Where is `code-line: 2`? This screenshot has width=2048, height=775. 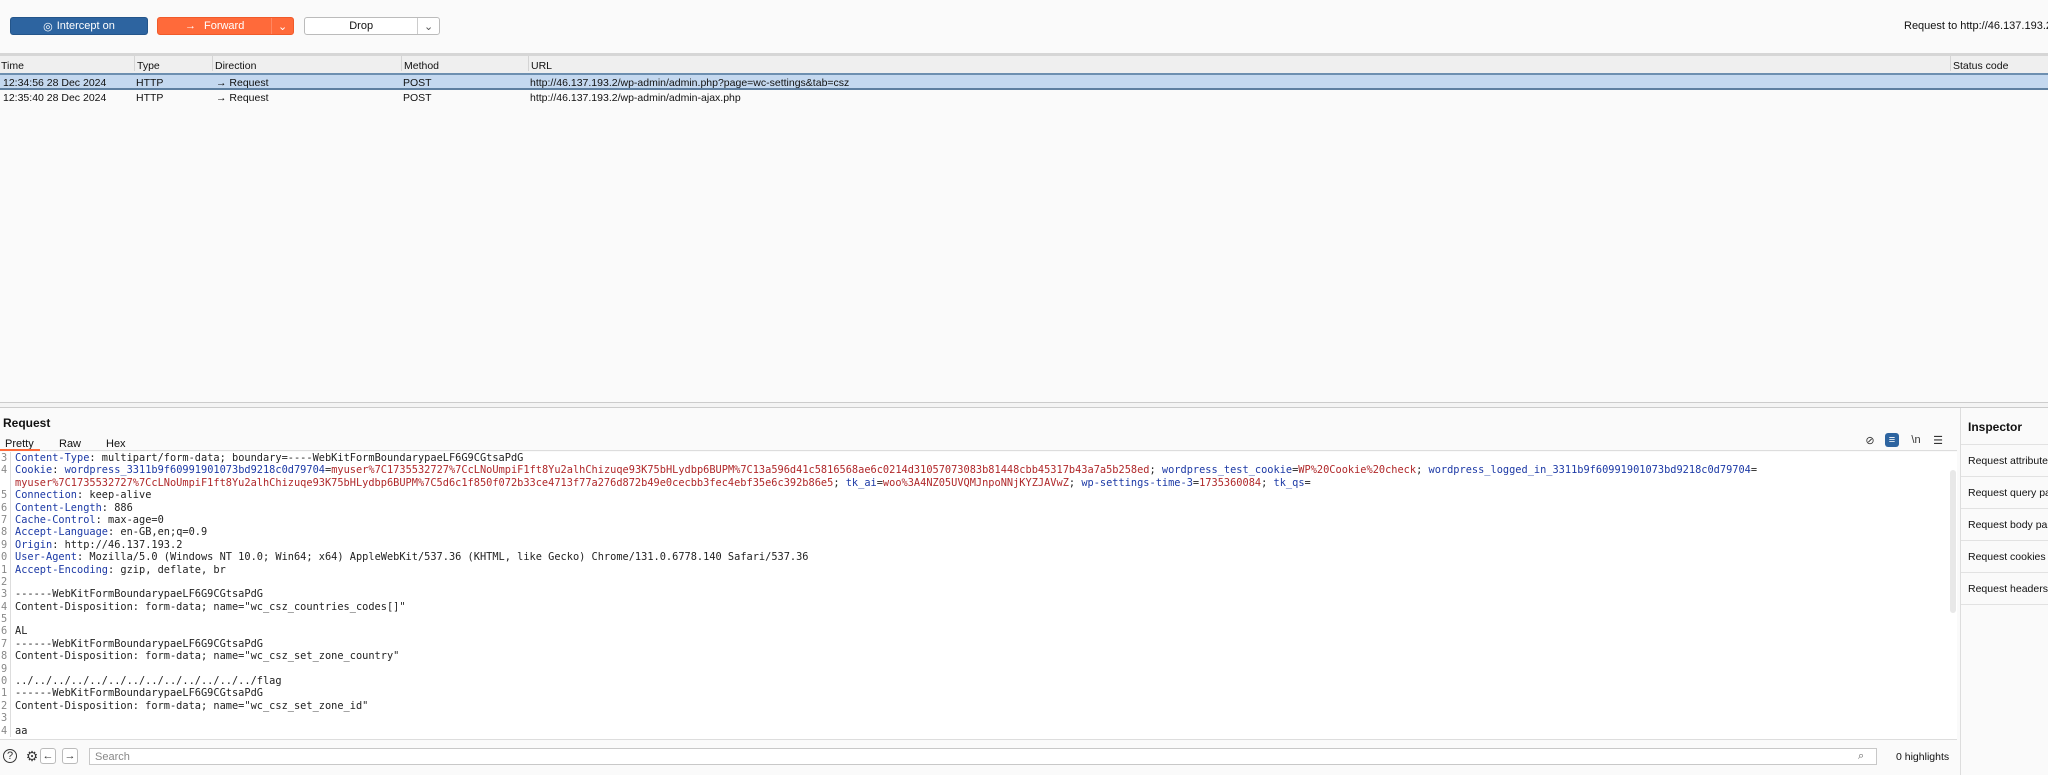
code-line: 2 is located at coordinates (978, 582).